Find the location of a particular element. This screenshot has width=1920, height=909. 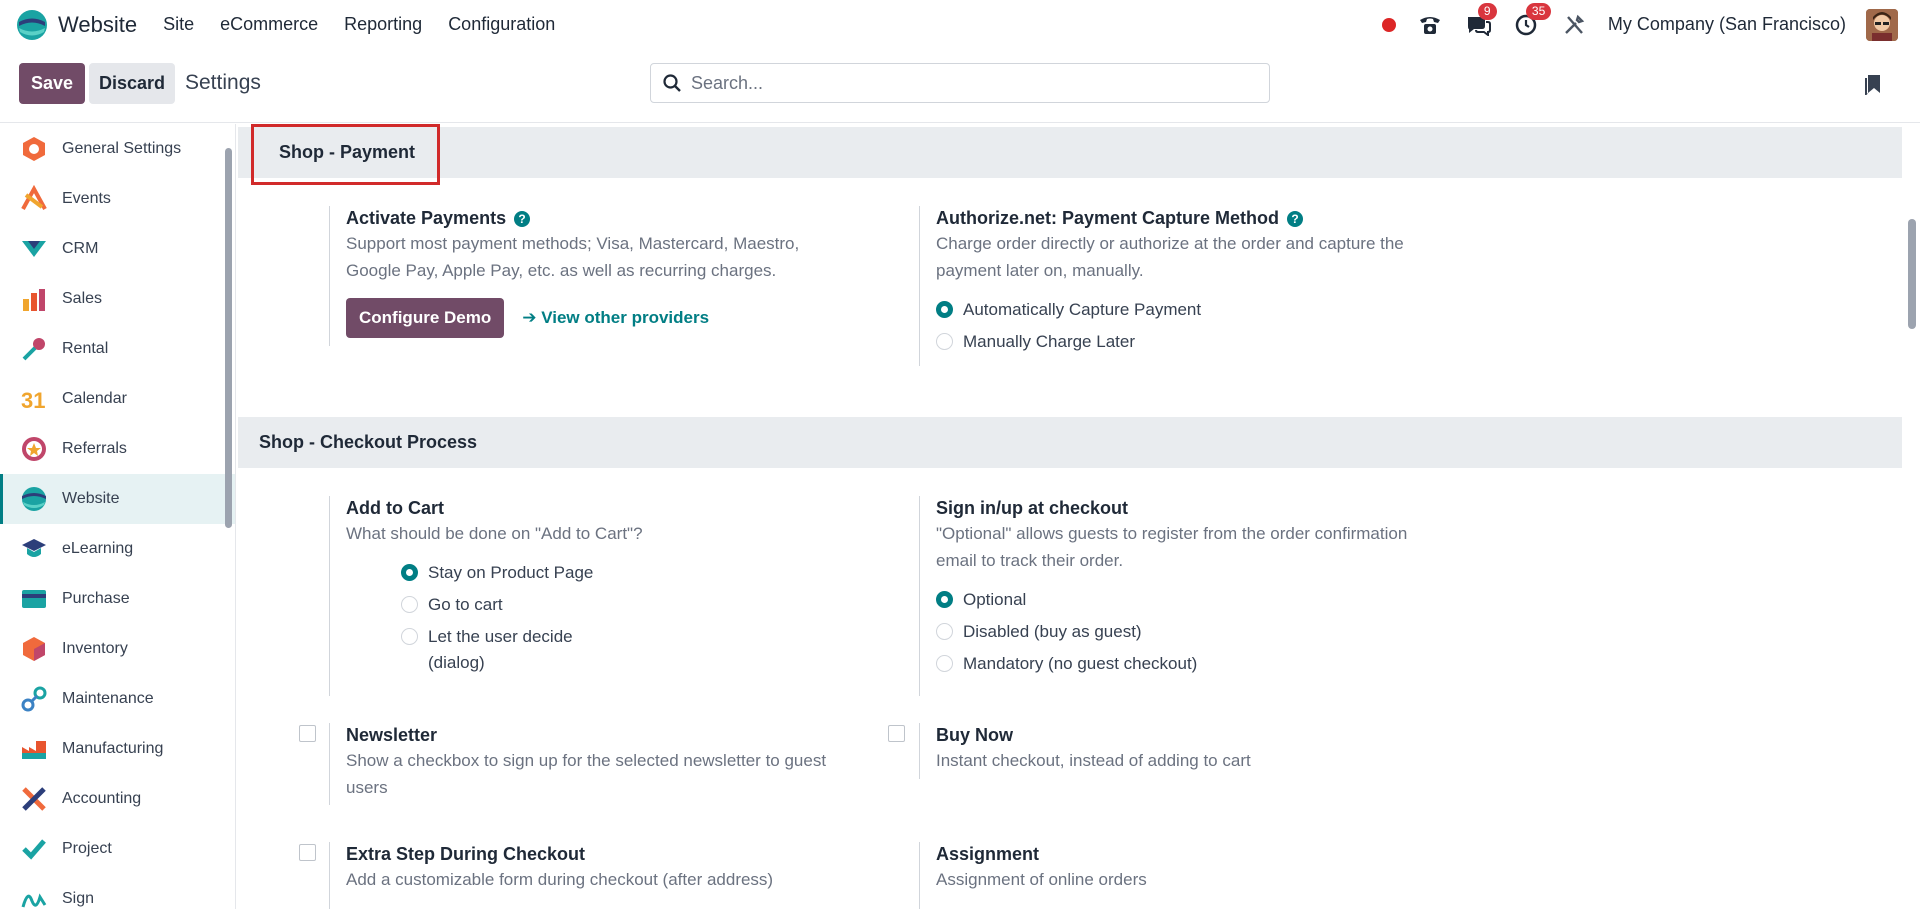

sidebar-item-crm: CRM is located at coordinates (117, 249).